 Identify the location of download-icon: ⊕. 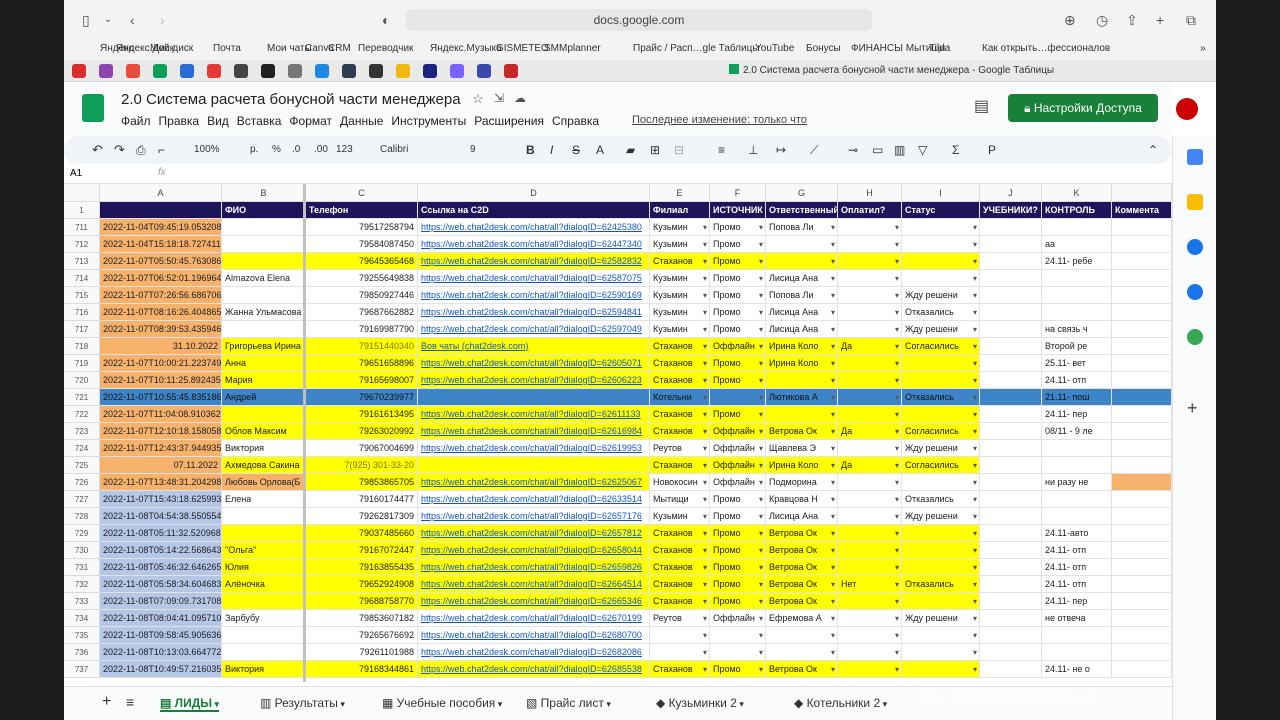
(1070, 20).